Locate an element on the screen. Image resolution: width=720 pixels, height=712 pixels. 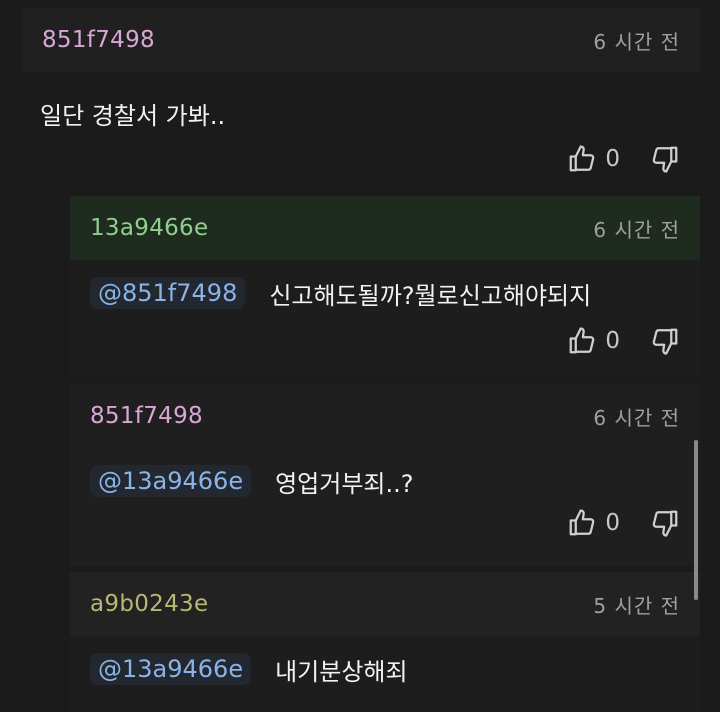
comment-text: 일단 경찰서 가봐.. is located at coordinates (133, 115).